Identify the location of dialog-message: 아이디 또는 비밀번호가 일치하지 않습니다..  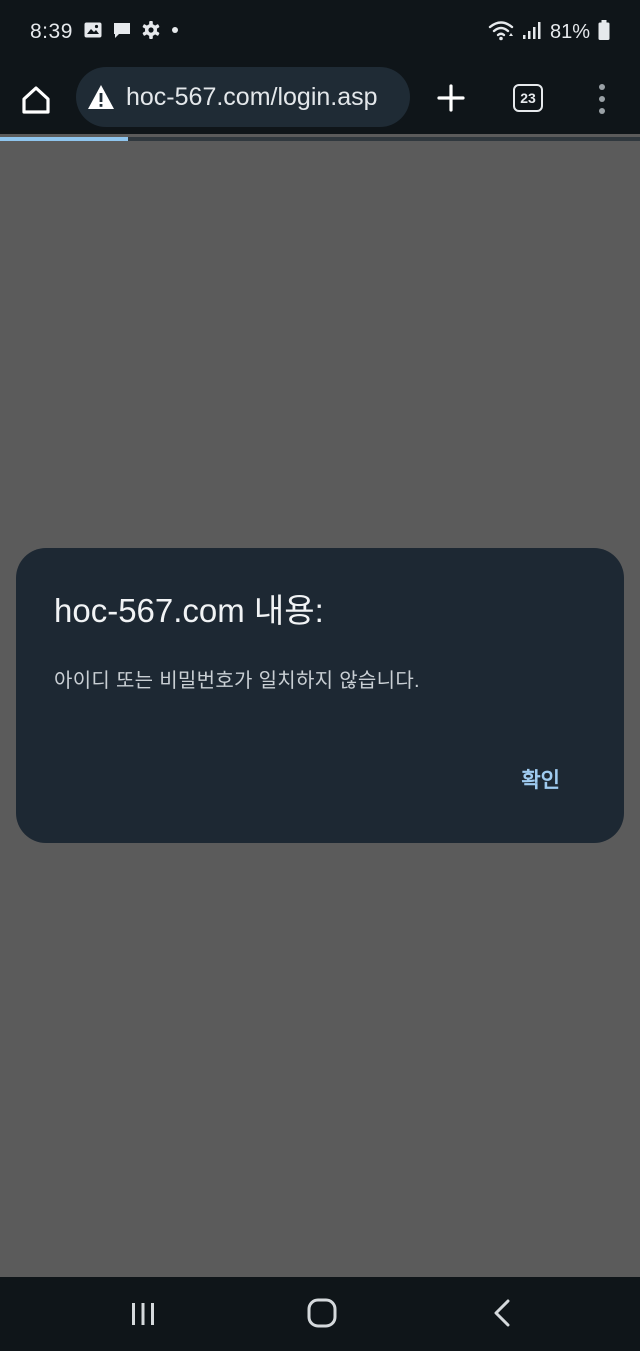
(237, 681).